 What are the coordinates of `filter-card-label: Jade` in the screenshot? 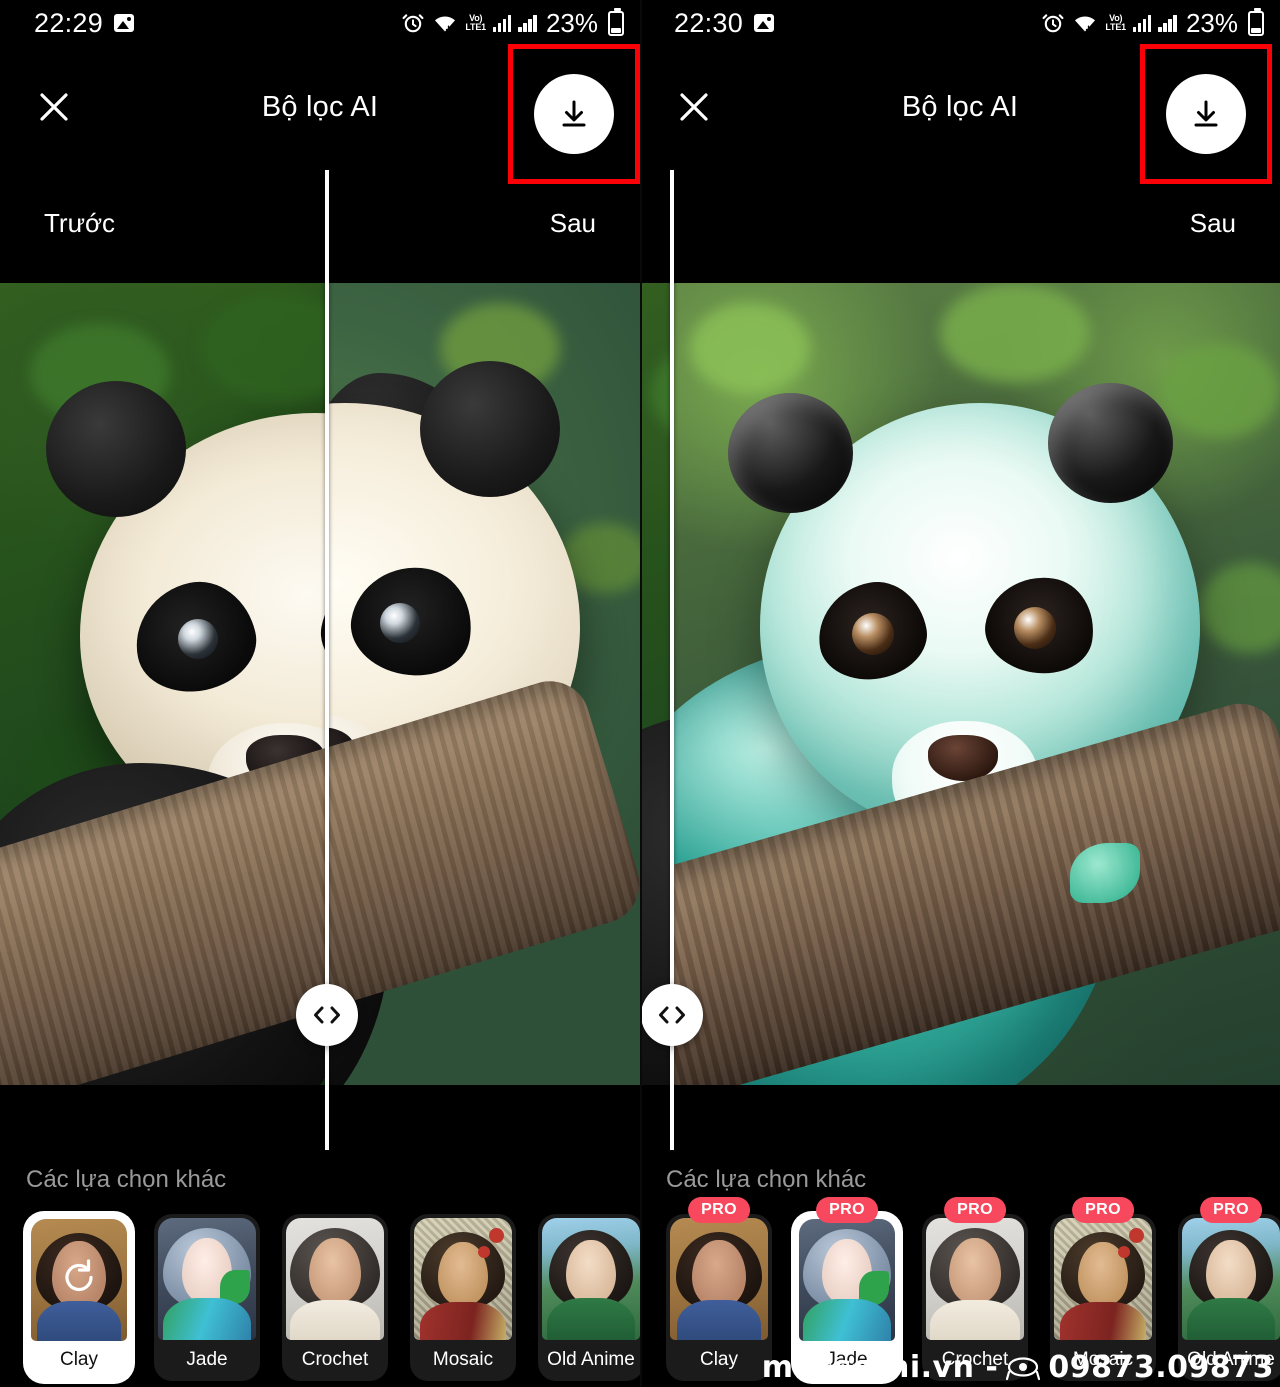 It's located at (207, 1359).